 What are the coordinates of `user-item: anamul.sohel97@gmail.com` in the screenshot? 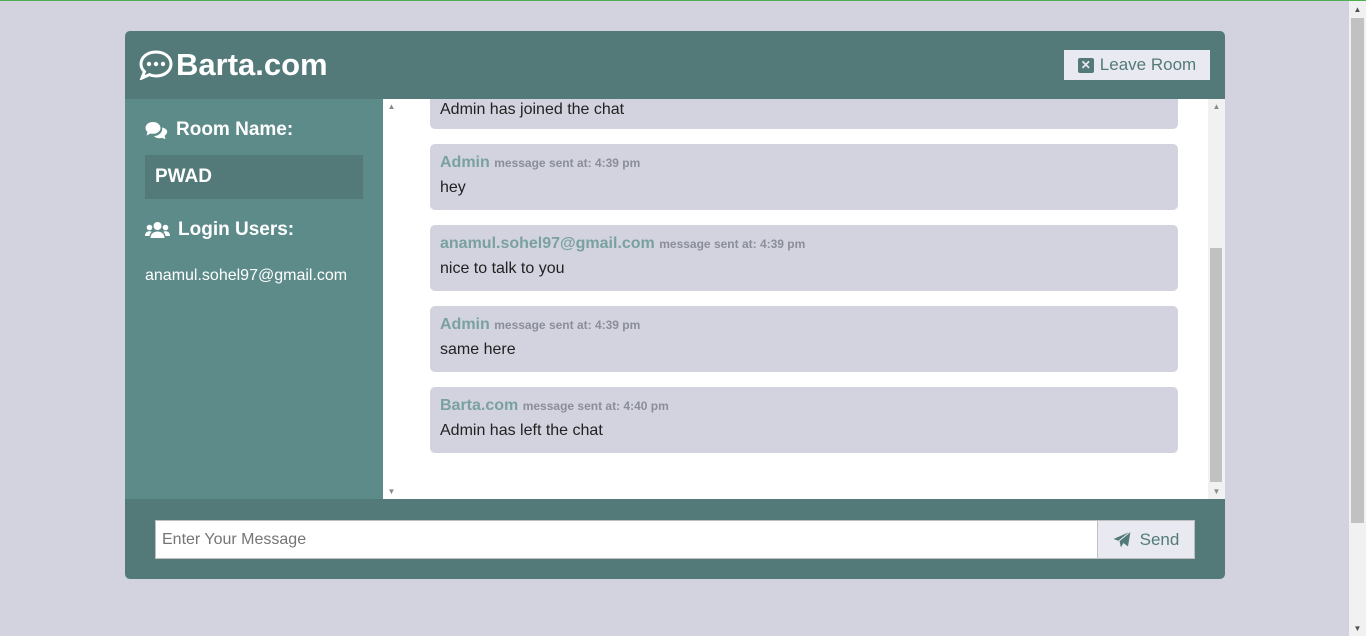 It's located at (246, 275).